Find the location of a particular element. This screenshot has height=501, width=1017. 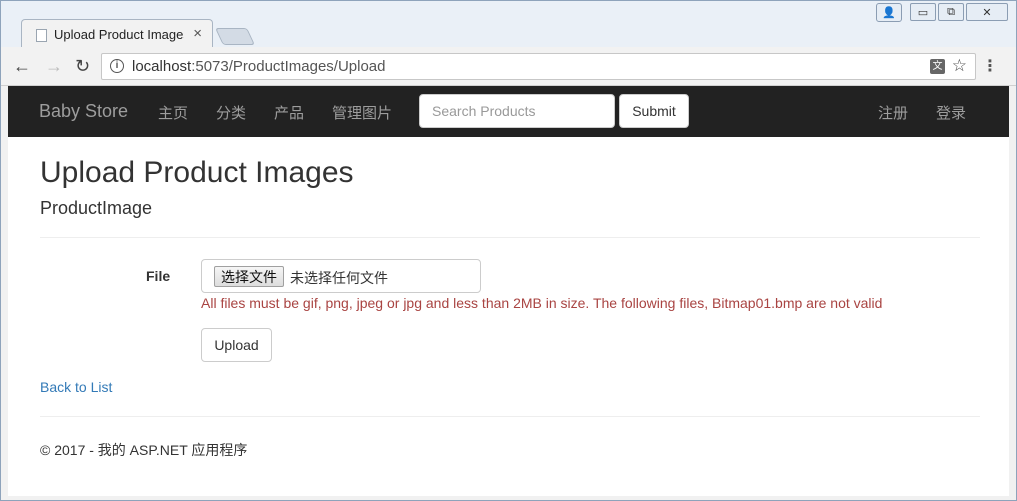

url-host: localhost is located at coordinates (162, 66).